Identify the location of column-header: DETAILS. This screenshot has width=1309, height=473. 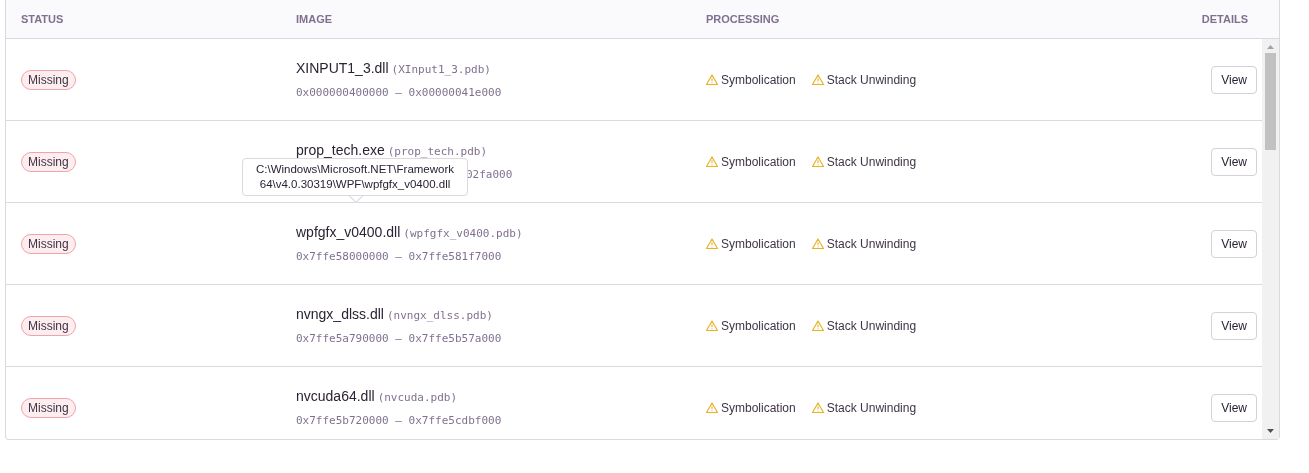
(1224, 19).